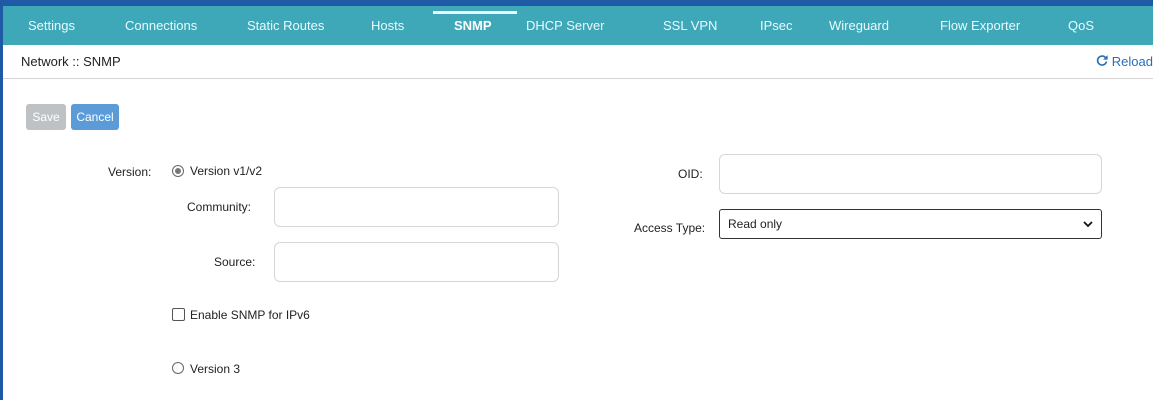 Image resolution: width=1153 pixels, height=400 pixels. What do you see at coordinates (250, 315) in the screenshot?
I see `enable-ipv6-label: Enable SNMP for IPv6` at bounding box center [250, 315].